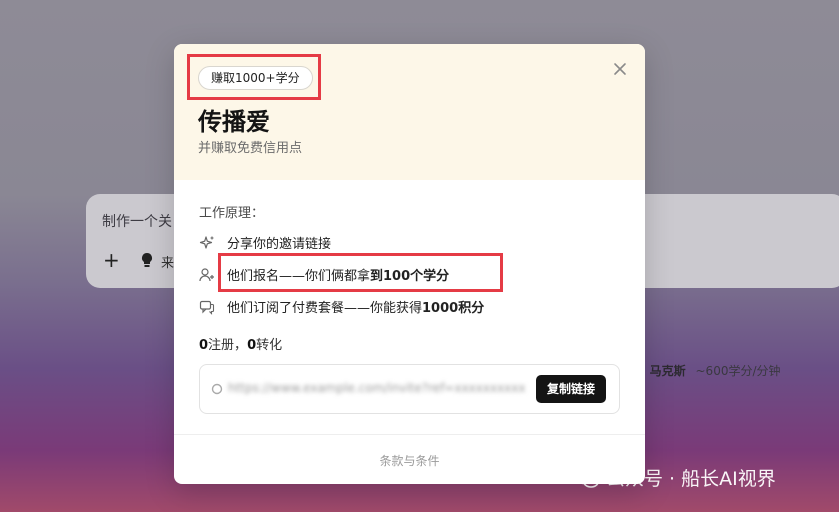 The width and height of the screenshot is (839, 512). What do you see at coordinates (137, 222) in the screenshot?
I see `background-prompt-text: 制作一个关` at bounding box center [137, 222].